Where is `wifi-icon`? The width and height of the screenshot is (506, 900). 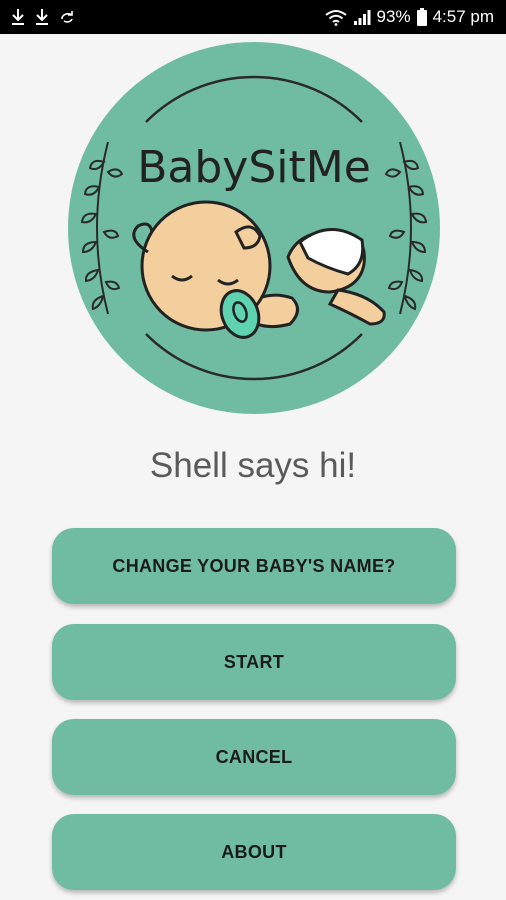 wifi-icon is located at coordinates (335, 17).